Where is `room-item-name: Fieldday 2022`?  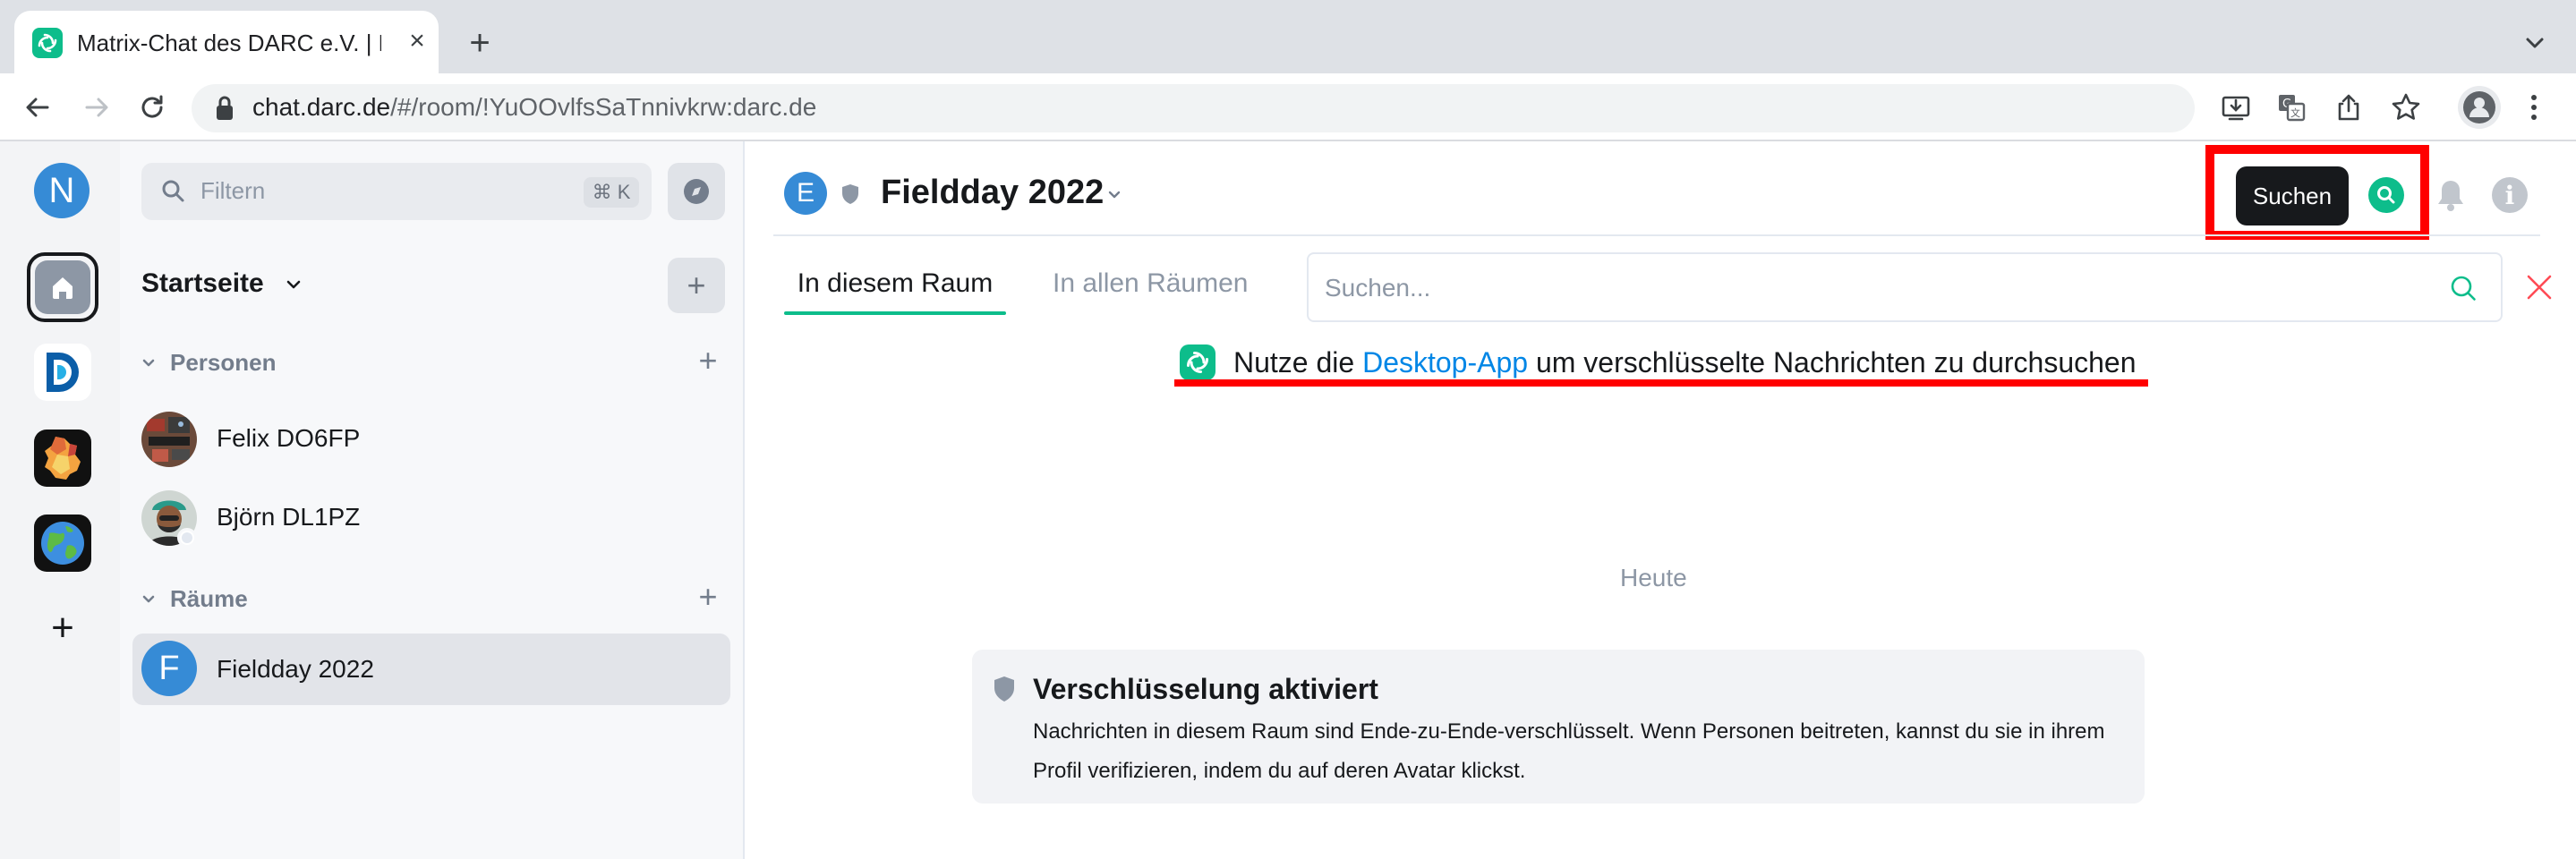
room-item-name: Fieldday 2022 is located at coordinates (295, 669).